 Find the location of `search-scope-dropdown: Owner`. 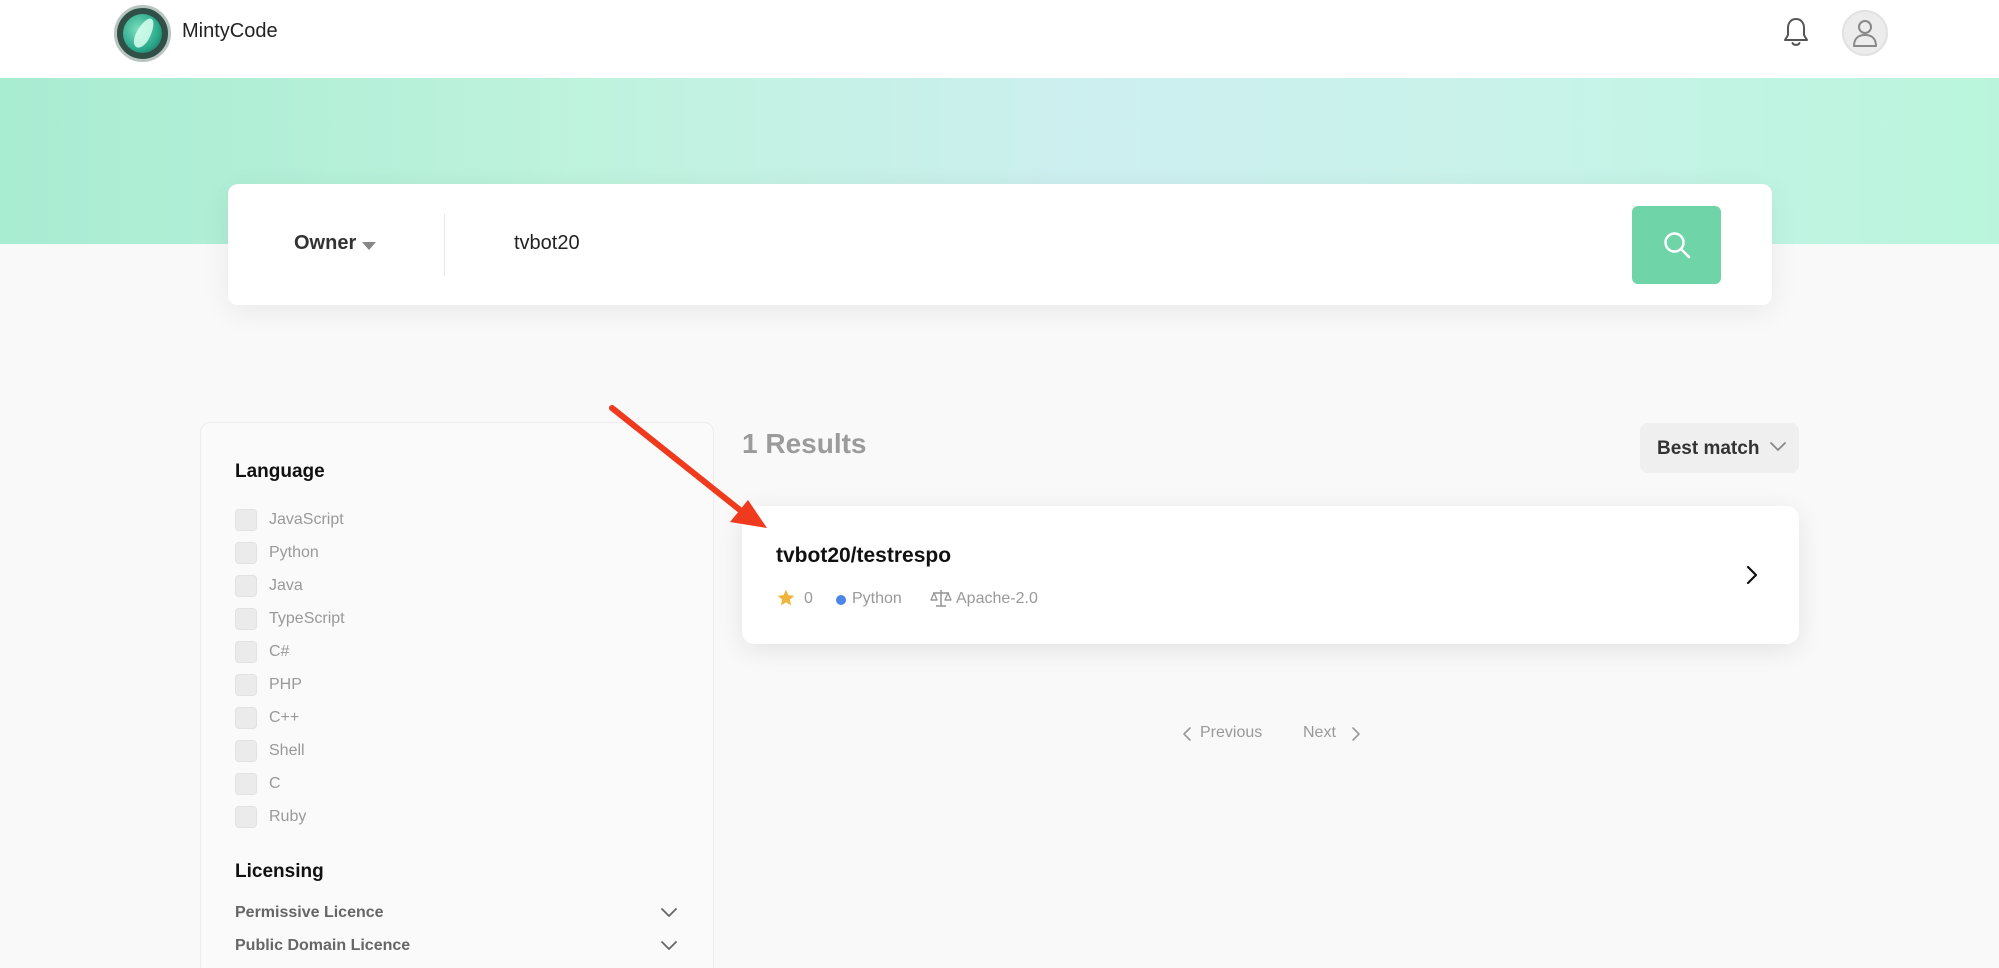

search-scope-dropdown: Owner is located at coordinates (325, 243).